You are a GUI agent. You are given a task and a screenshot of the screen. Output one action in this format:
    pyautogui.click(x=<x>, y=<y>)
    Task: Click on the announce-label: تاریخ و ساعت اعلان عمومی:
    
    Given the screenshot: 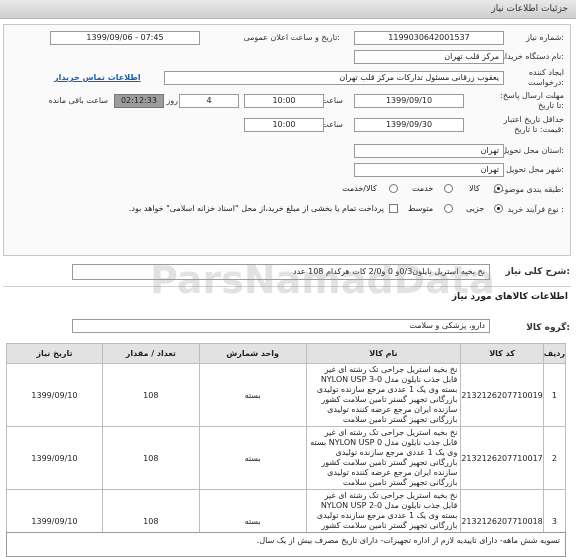 What is the action you would take?
    pyautogui.click(x=291, y=37)
    